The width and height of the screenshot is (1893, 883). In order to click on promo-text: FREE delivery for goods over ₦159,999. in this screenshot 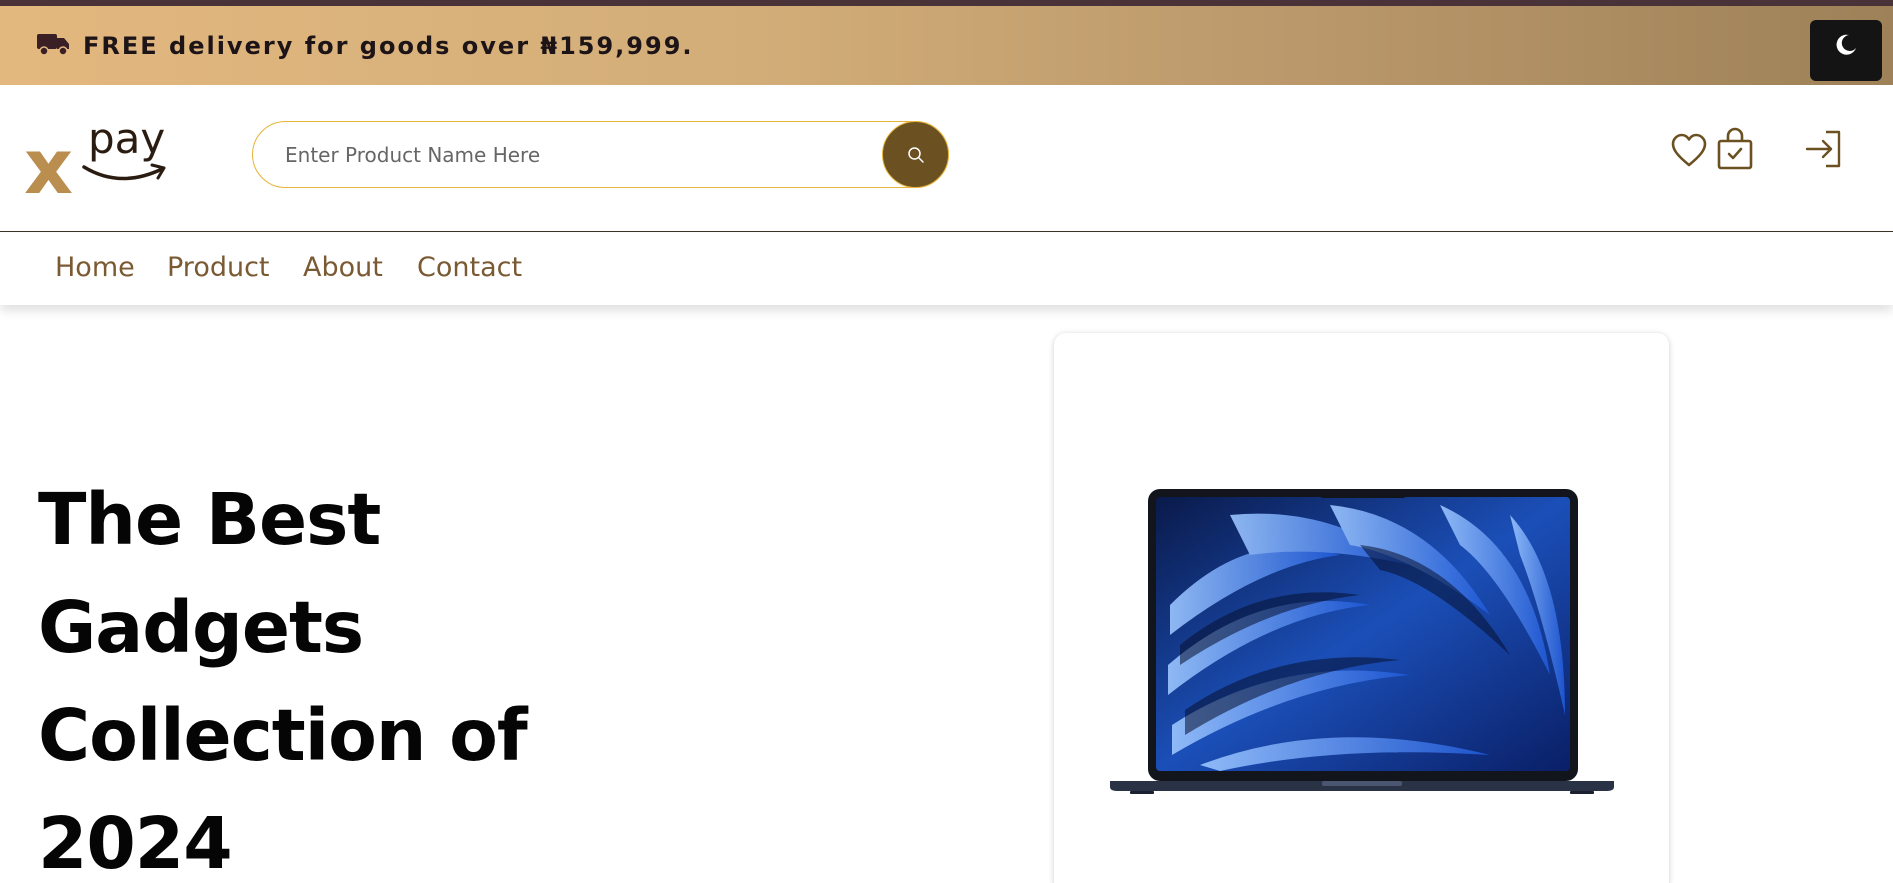, I will do `click(388, 46)`.